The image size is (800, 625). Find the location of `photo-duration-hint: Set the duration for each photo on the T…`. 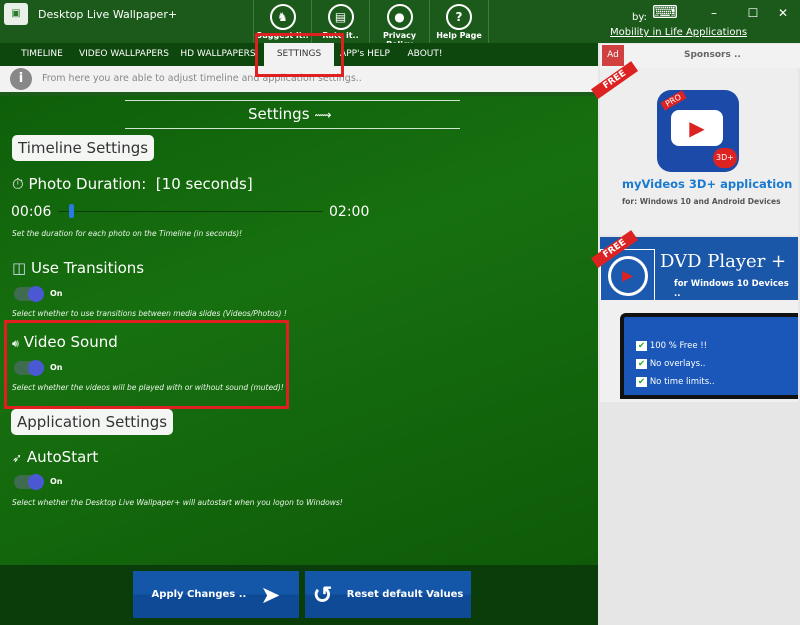

photo-duration-hint: Set the duration for each photo on the T… is located at coordinates (127, 233).